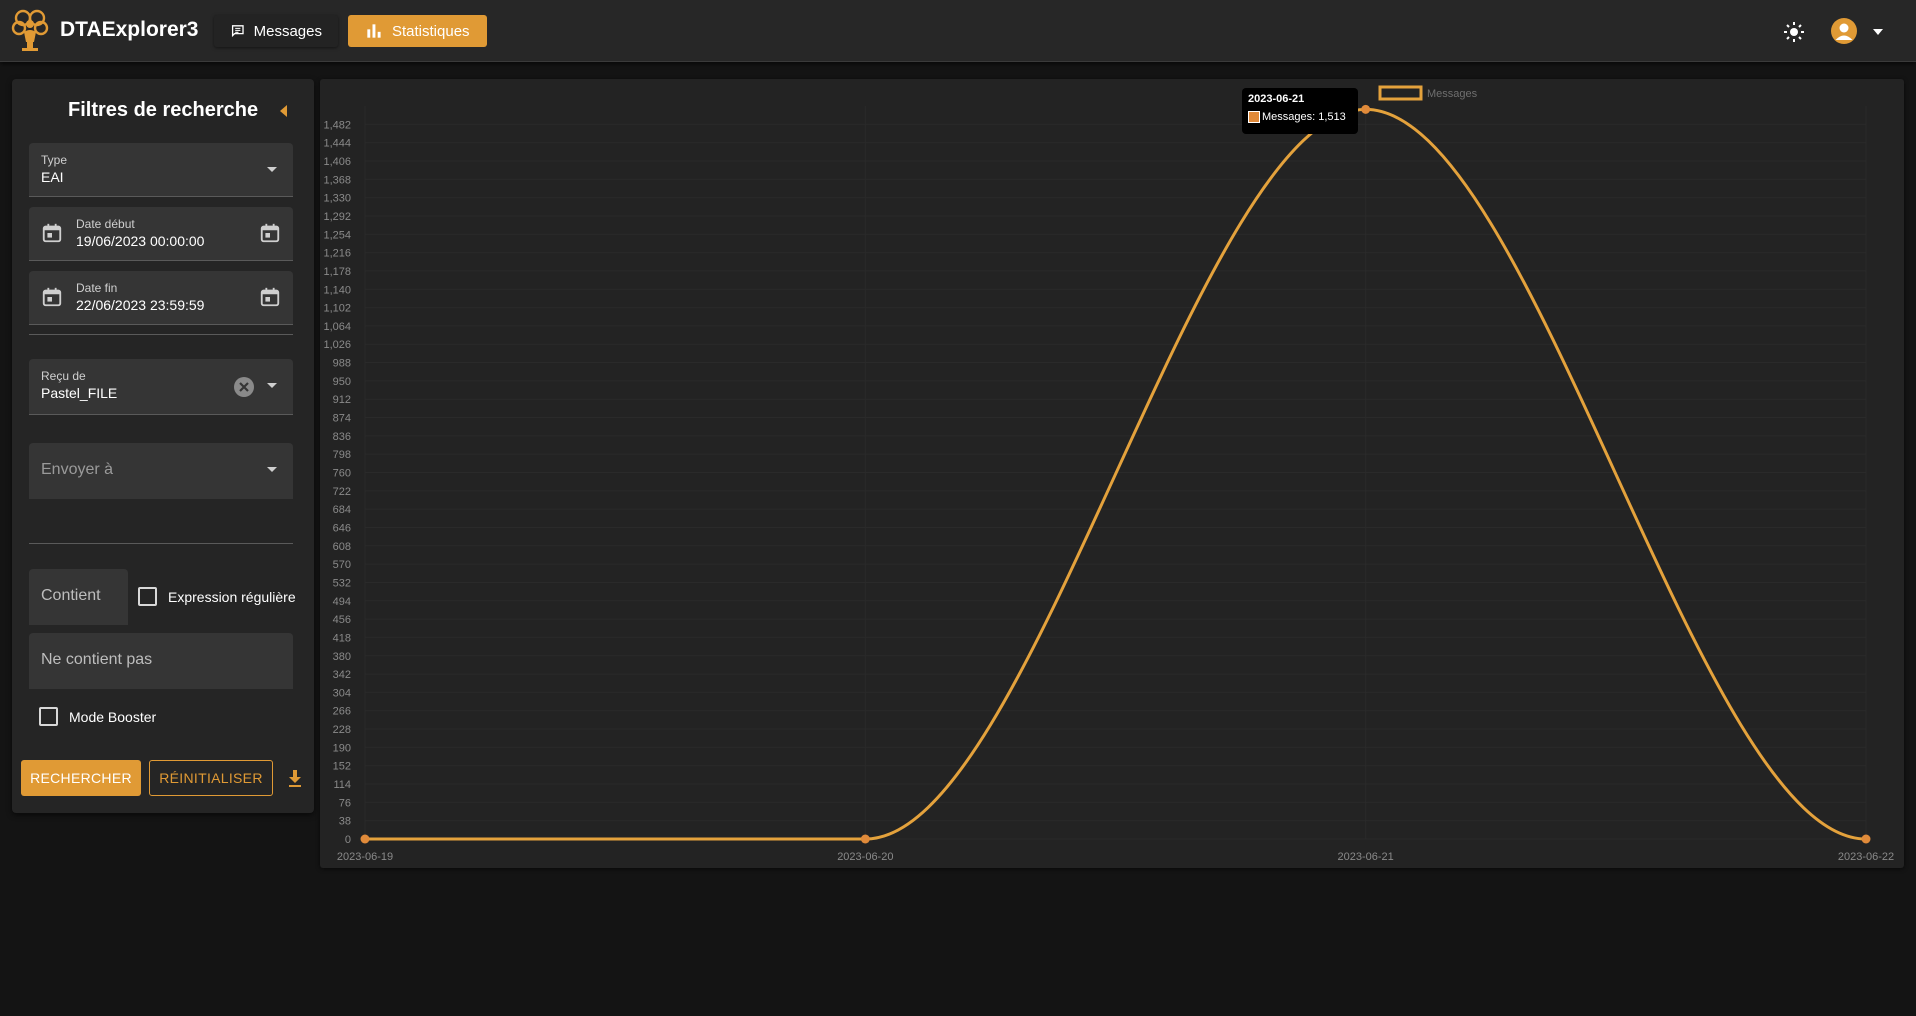 The height and width of the screenshot is (1016, 1916). I want to click on bar-chart-icon, so click(374, 31).